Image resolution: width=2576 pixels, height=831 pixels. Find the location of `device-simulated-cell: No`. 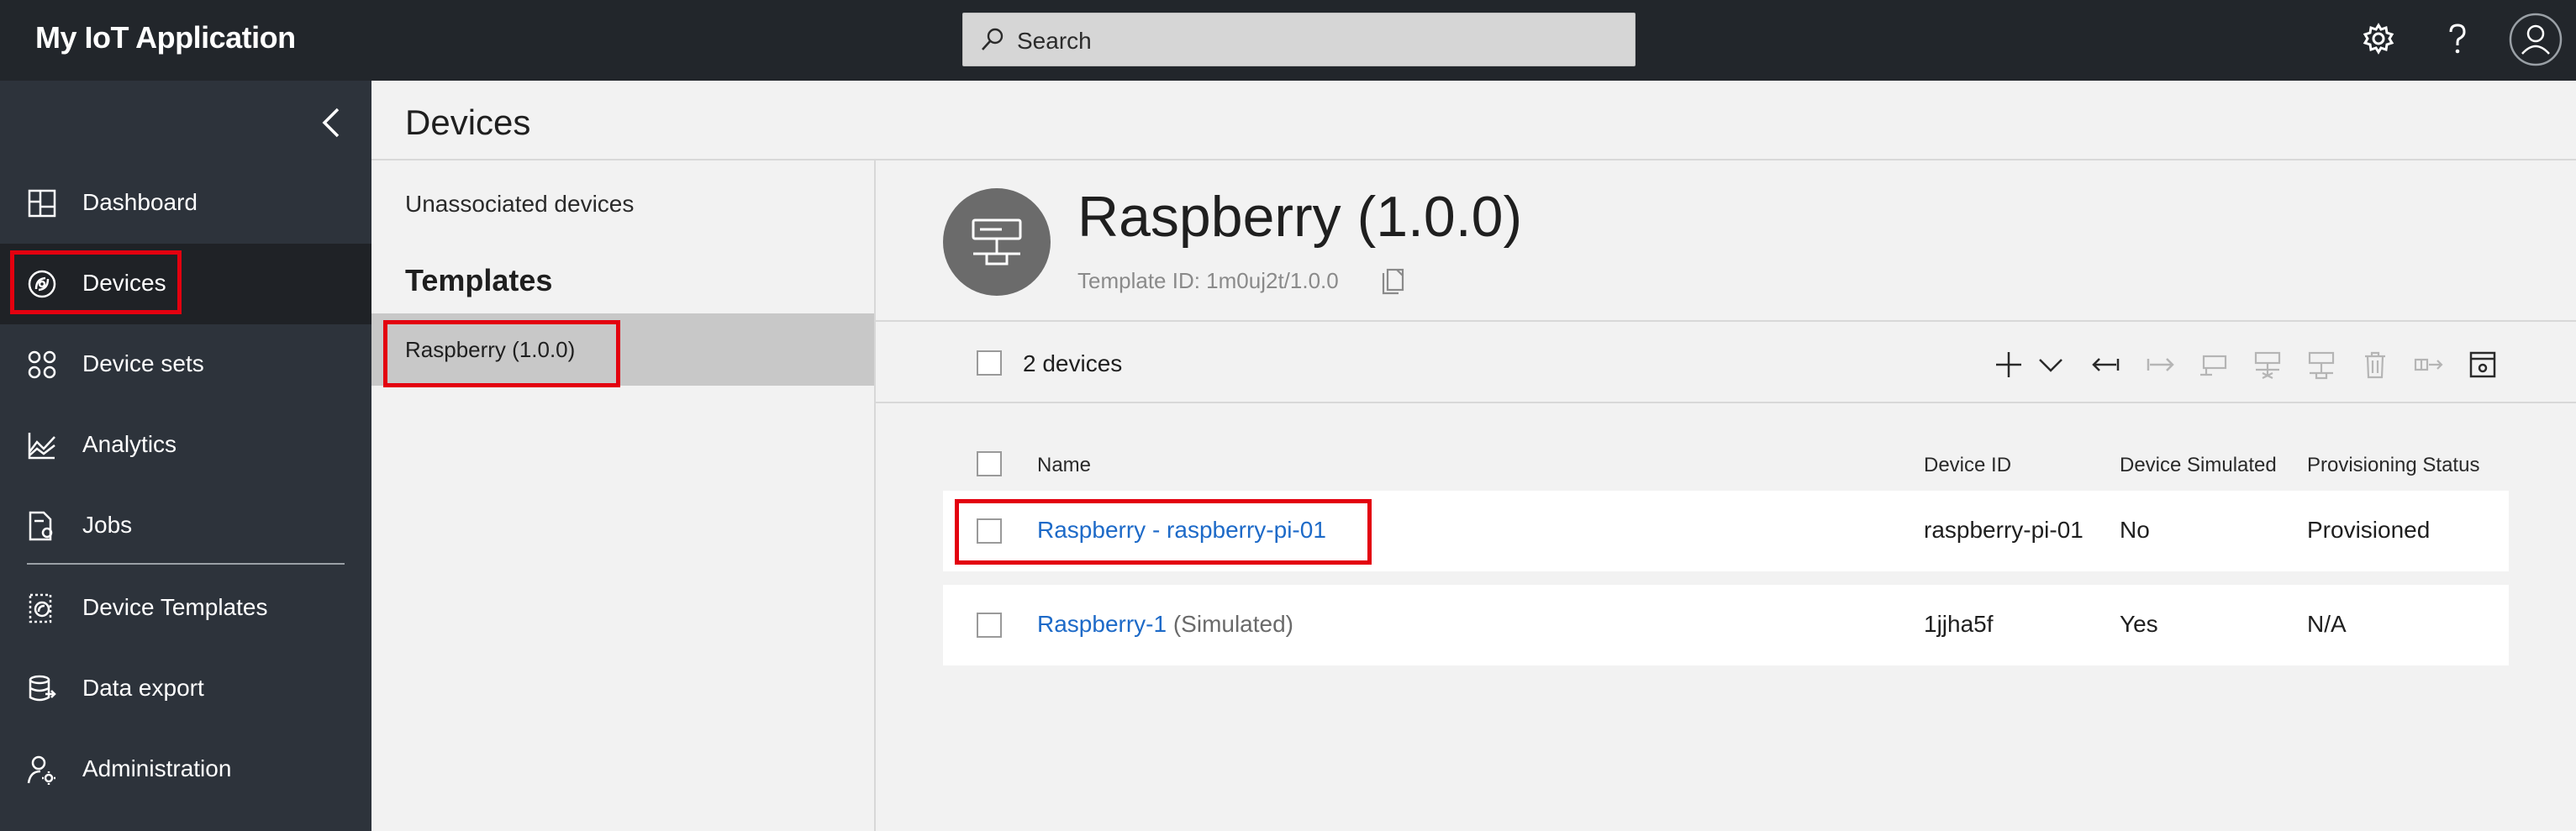

device-simulated-cell: No is located at coordinates (2135, 530).